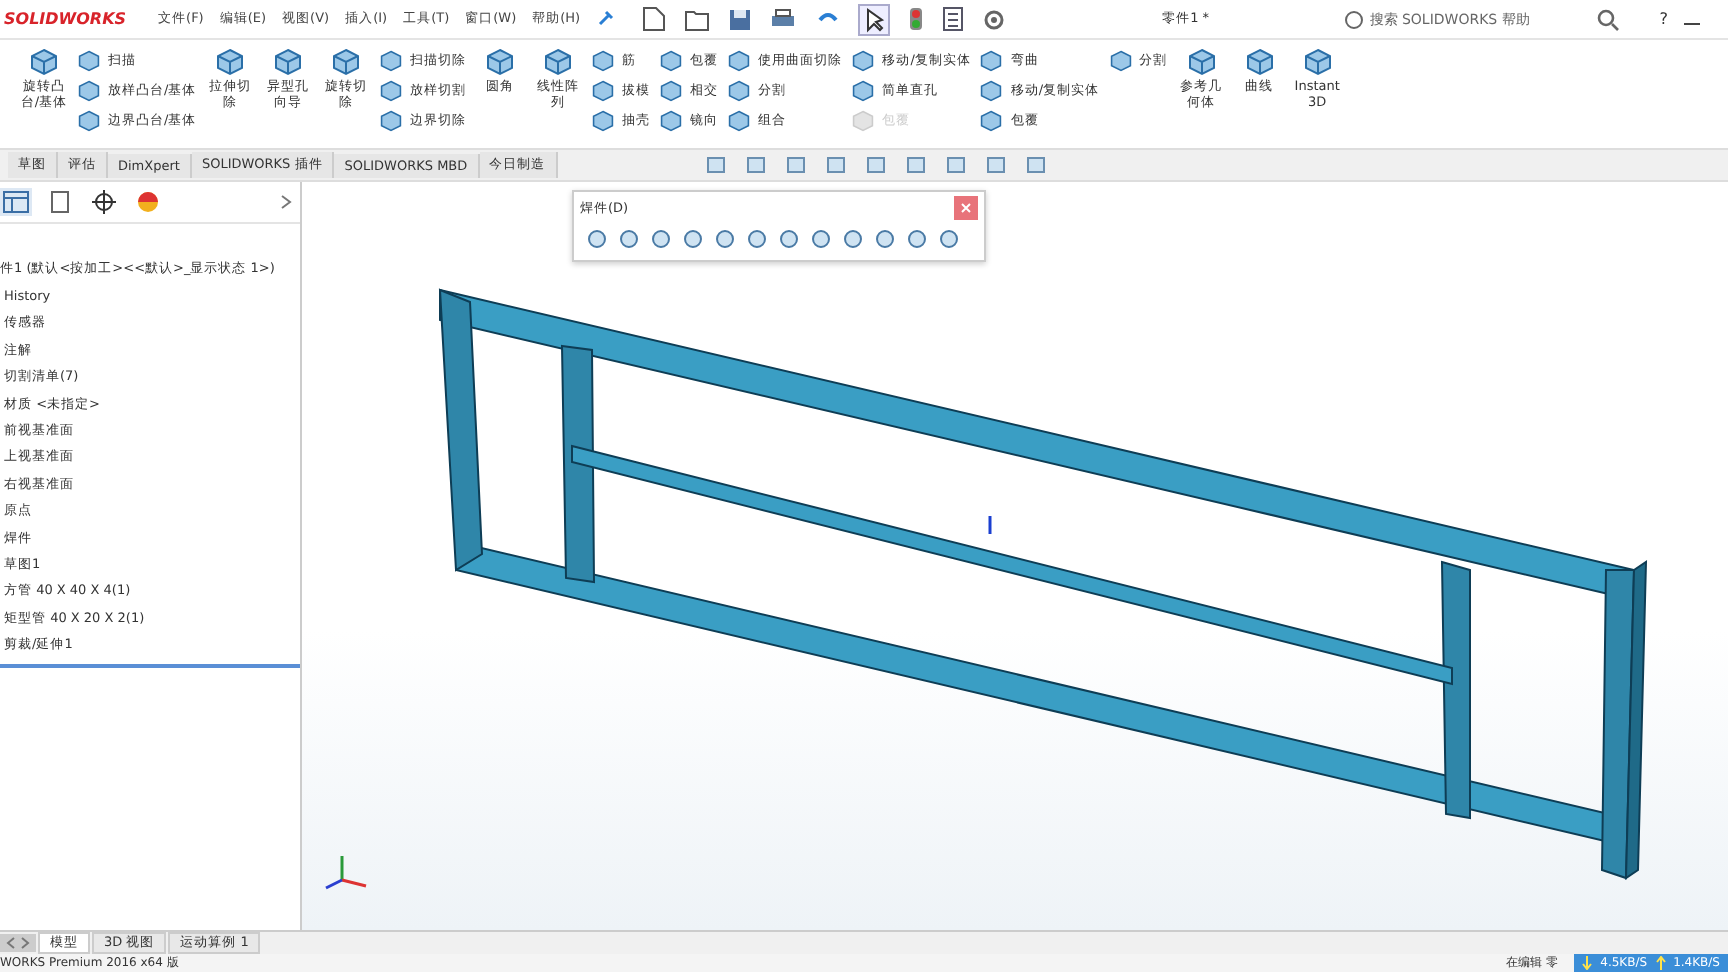 The width and height of the screenshot is (1728, 972). Describe the element at coordinates (1587, 963) in the screenshot. I see `down-arrow-icon` at that location.